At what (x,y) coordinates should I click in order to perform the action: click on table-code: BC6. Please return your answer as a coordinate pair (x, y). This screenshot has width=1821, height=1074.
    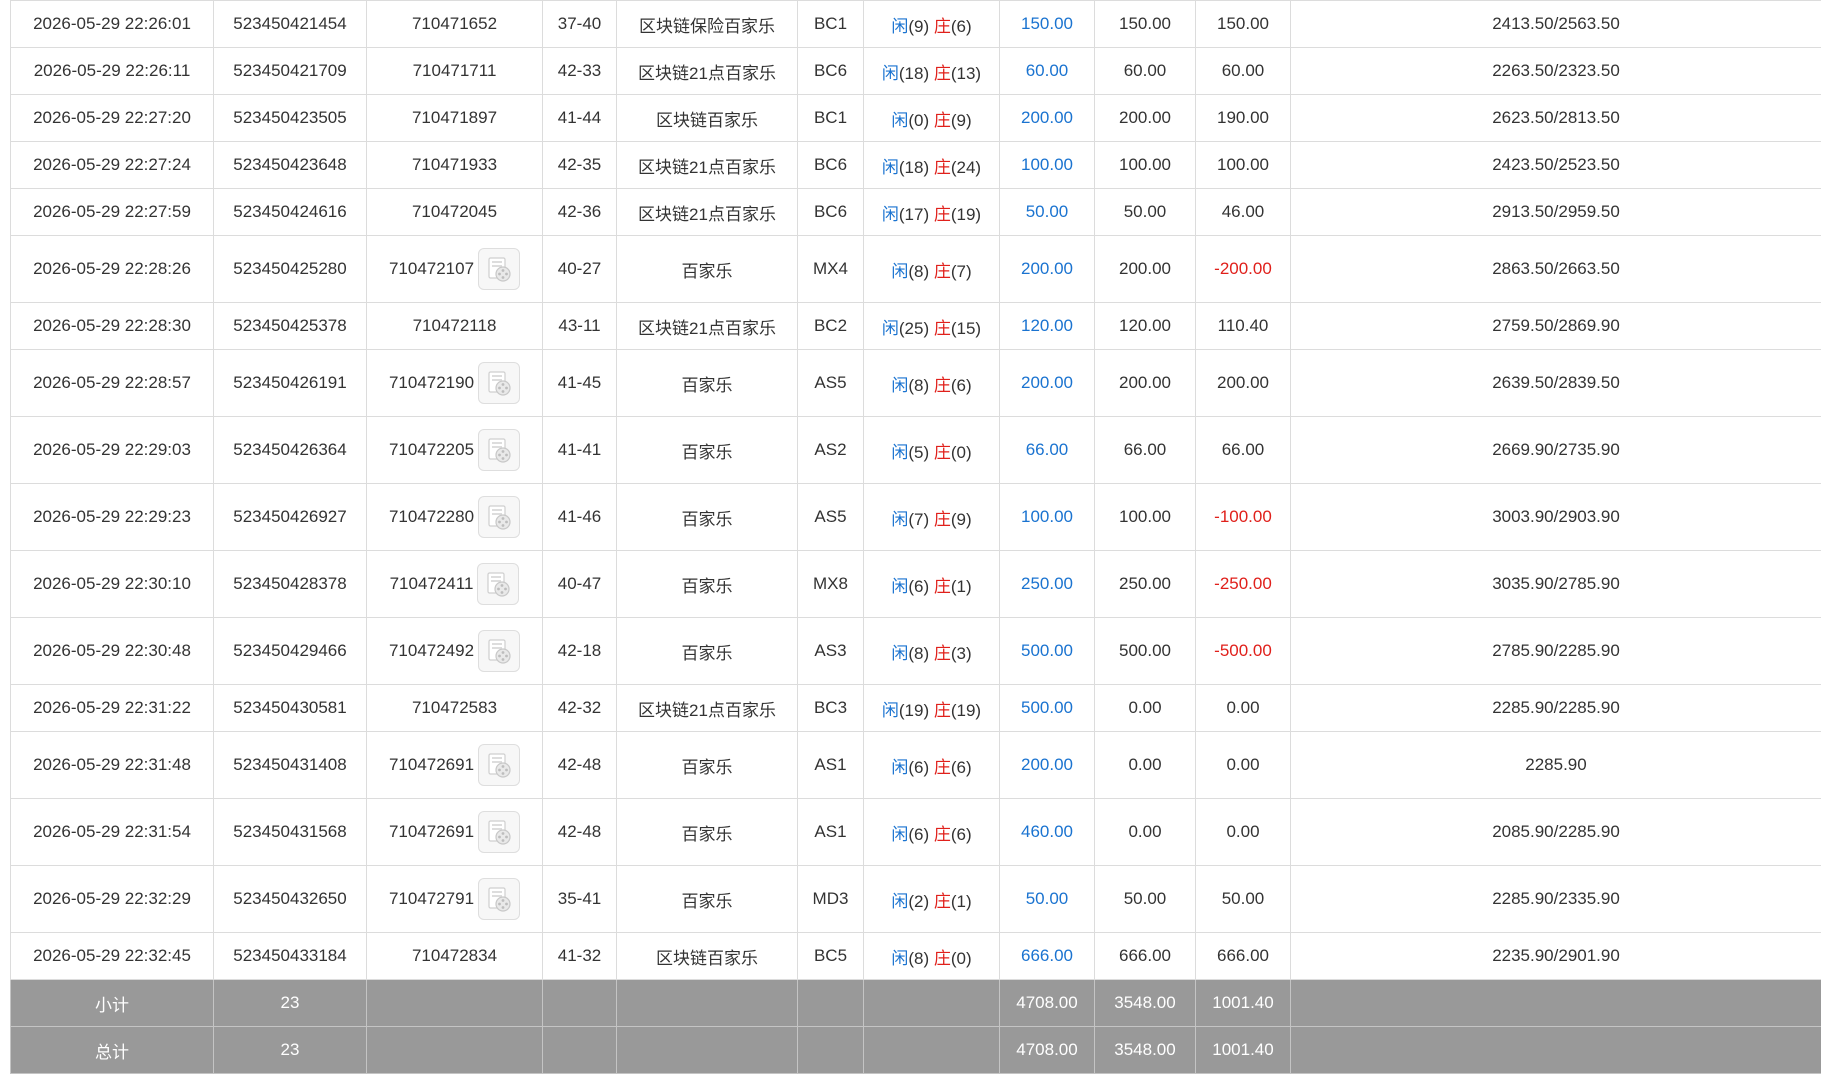
    Looking at the image, I should click on (830, 211).